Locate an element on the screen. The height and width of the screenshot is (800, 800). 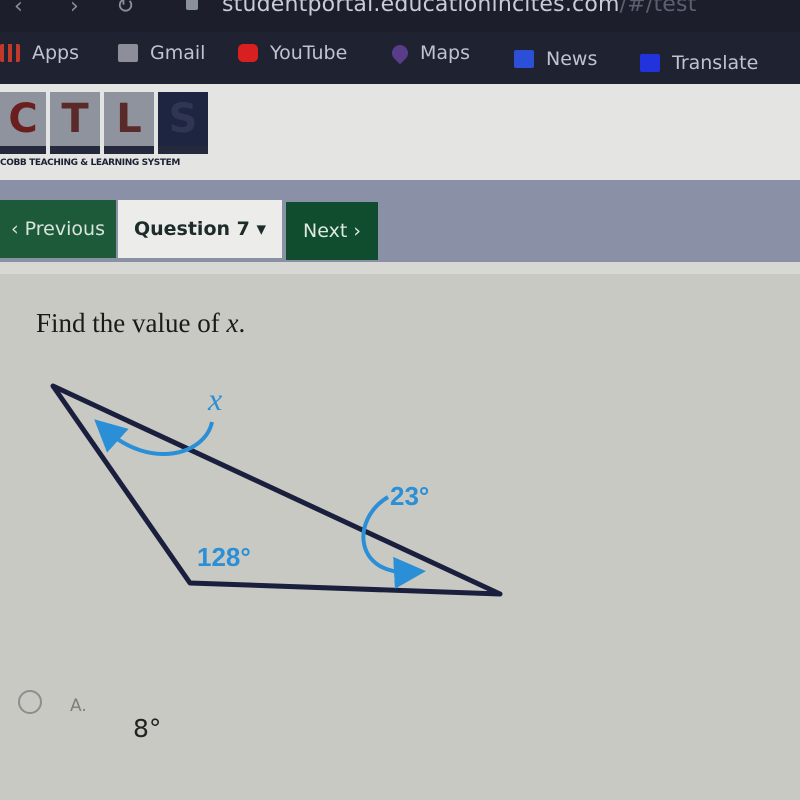
answer-choice-a: A. is located at coordinates (52, 703).